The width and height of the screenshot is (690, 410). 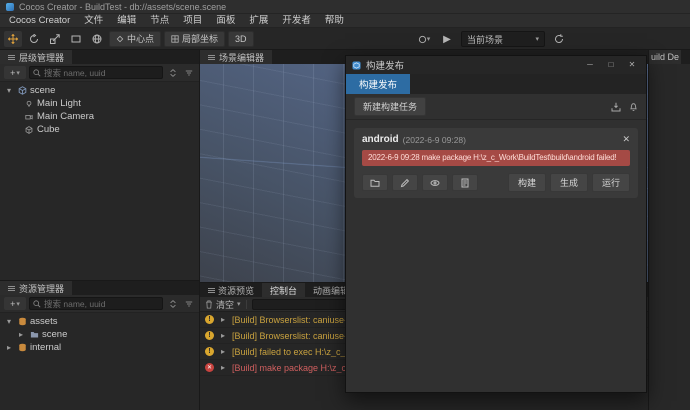 What do you see at coordinates (97, 39) in the screenshot?
I see `world-gizmo-icon` at bounding box center [97, 39].